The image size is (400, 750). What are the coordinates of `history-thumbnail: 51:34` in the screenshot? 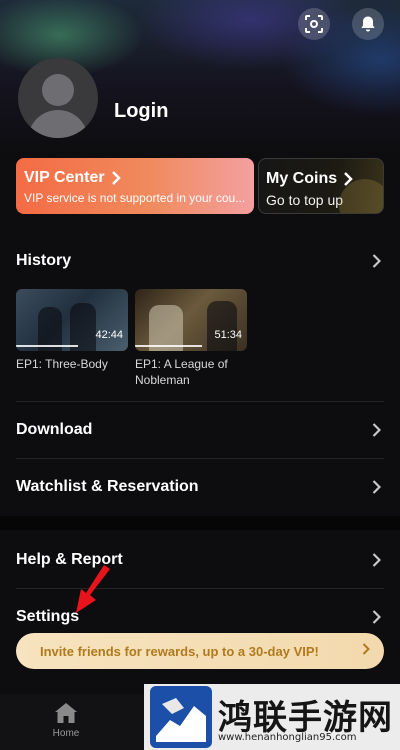 It's located at (191, 320).